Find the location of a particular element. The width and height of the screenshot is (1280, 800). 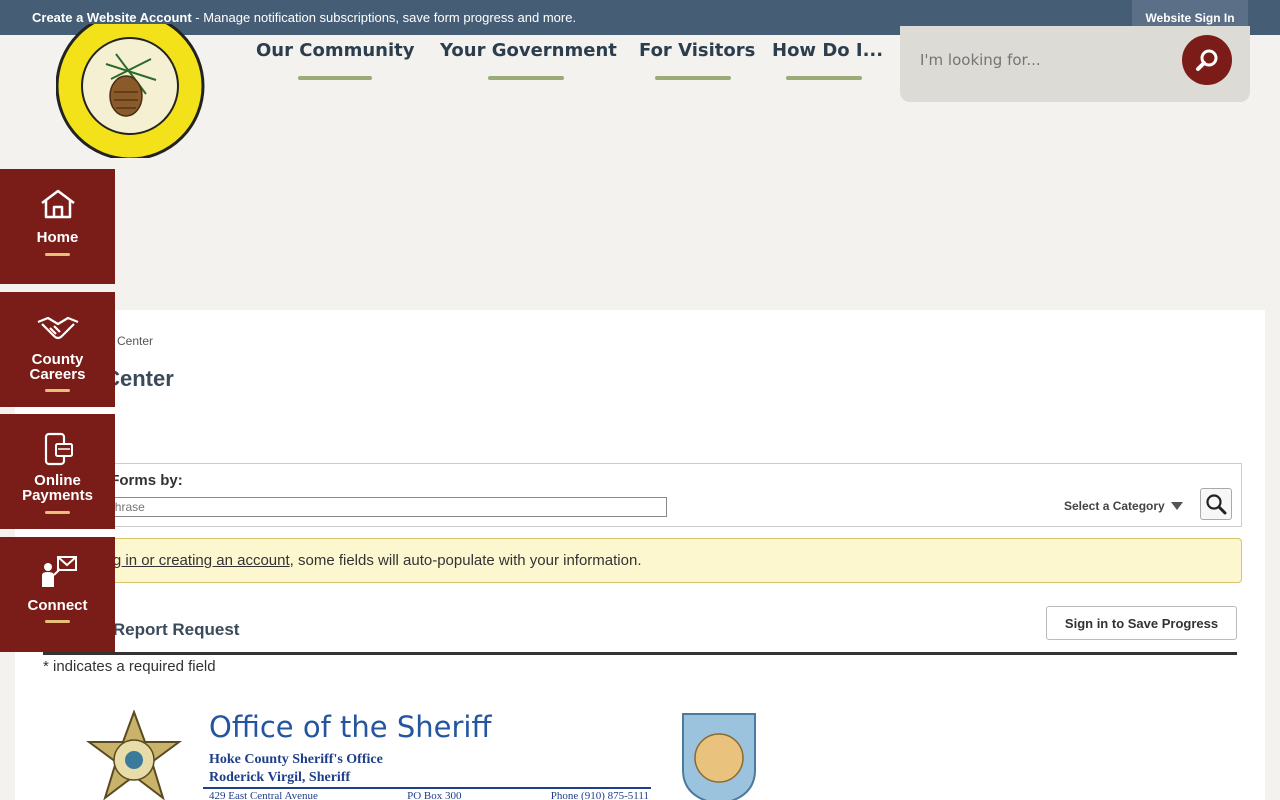

site-search-button is located at coordinates (1207, 60).